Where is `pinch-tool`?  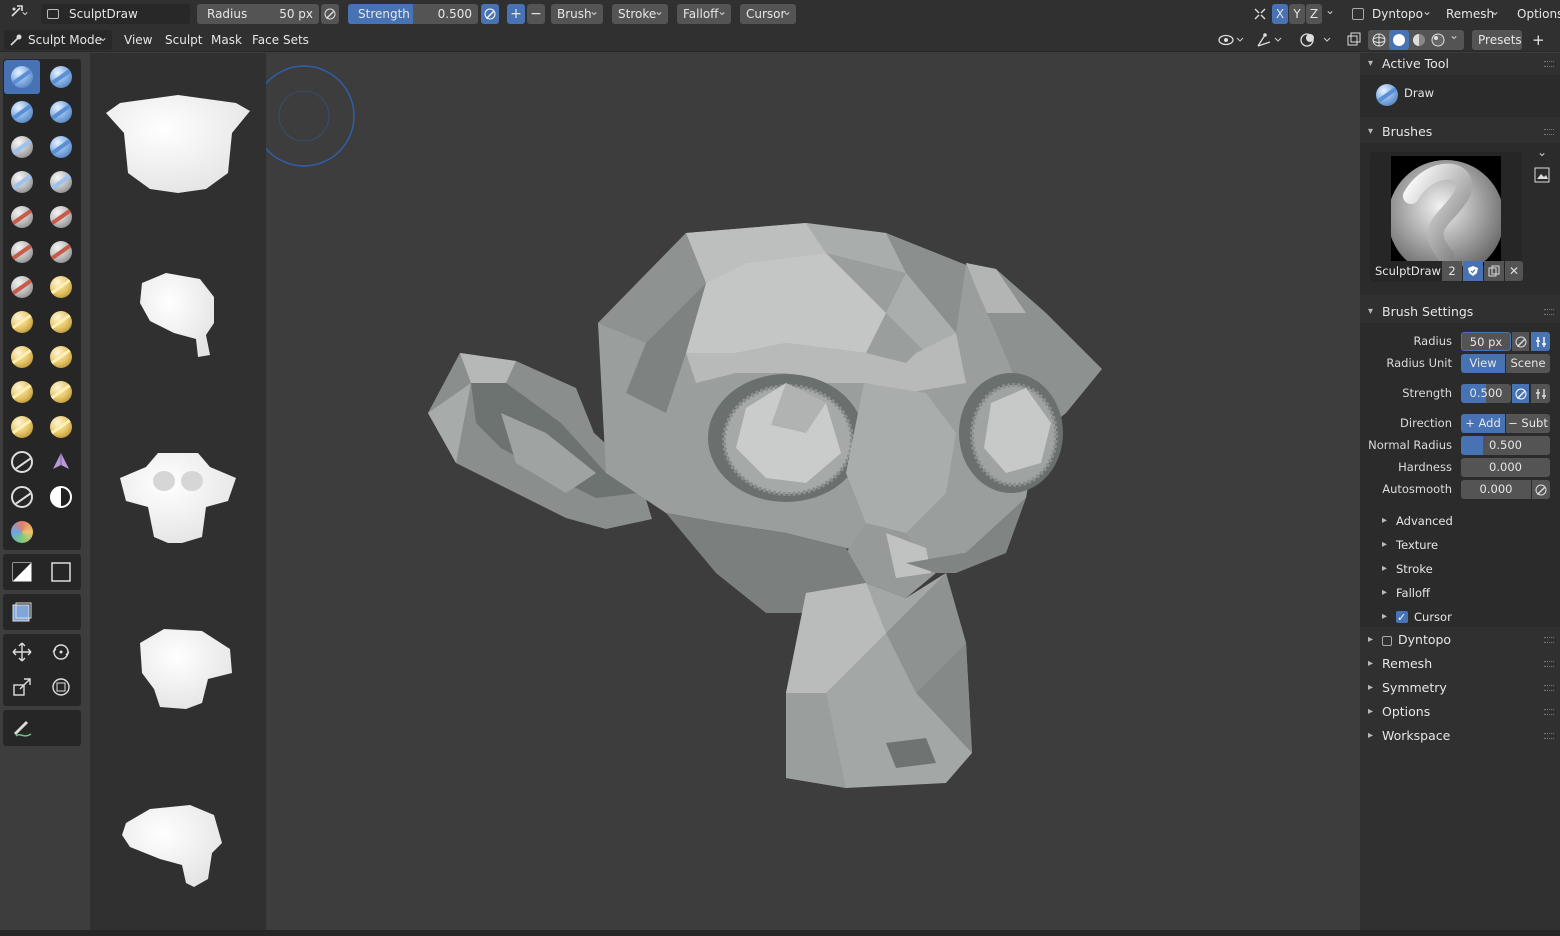 pinch-tool is located at coordinates (22, 322).